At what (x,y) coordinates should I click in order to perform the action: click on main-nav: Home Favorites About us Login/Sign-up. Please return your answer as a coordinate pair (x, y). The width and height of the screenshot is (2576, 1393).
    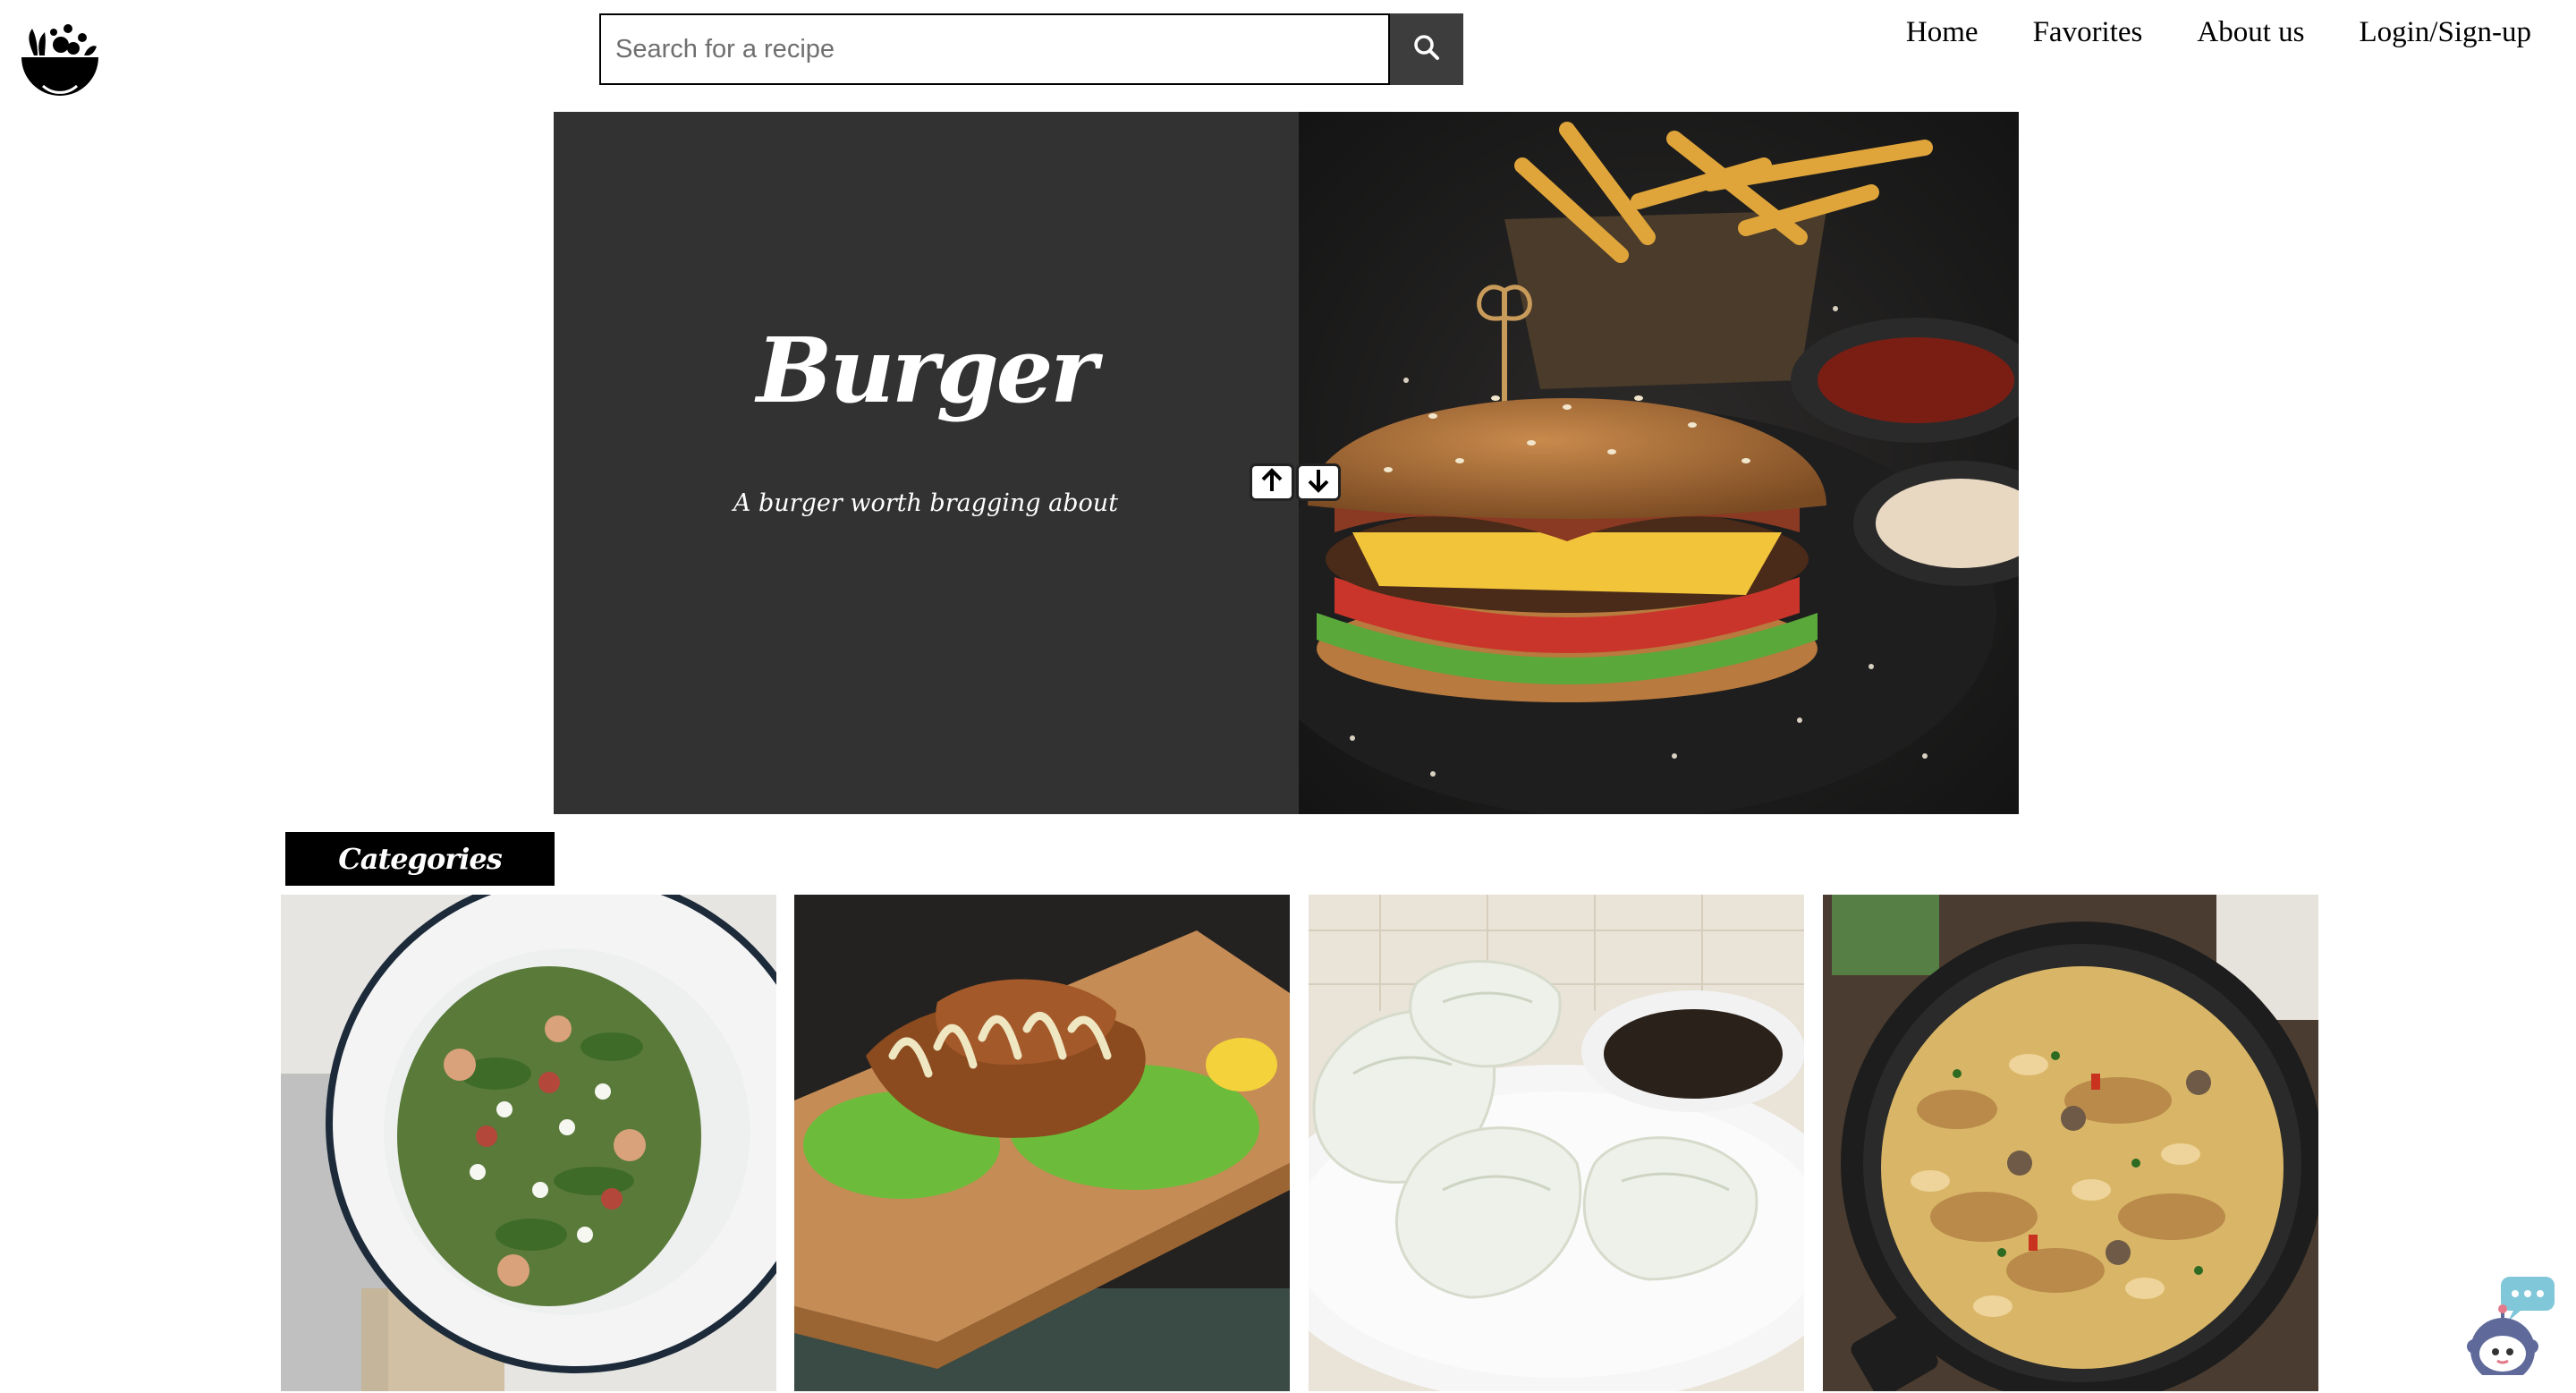
    Looking at the image, I should click on (2218, 32).